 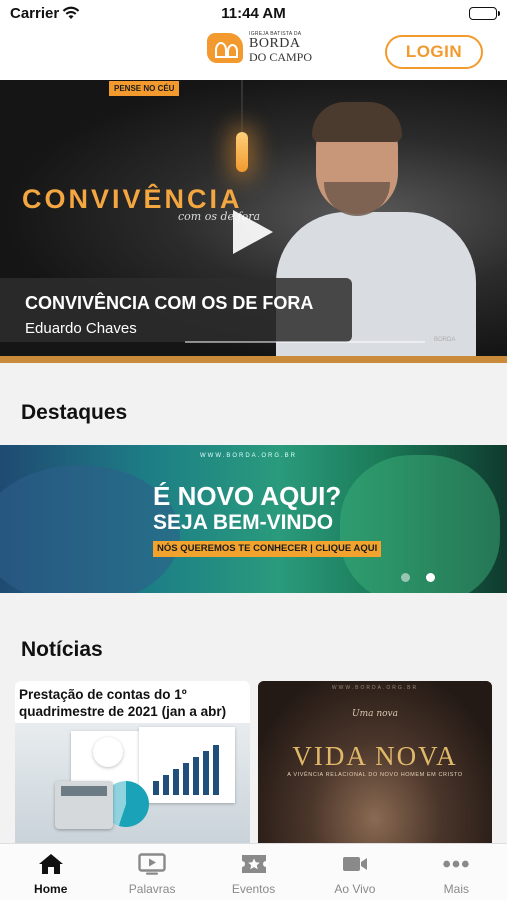 What do you see at coordinates (51, 864) in the screenshot?
I see `home-icon` at bounding box center [51, 864].